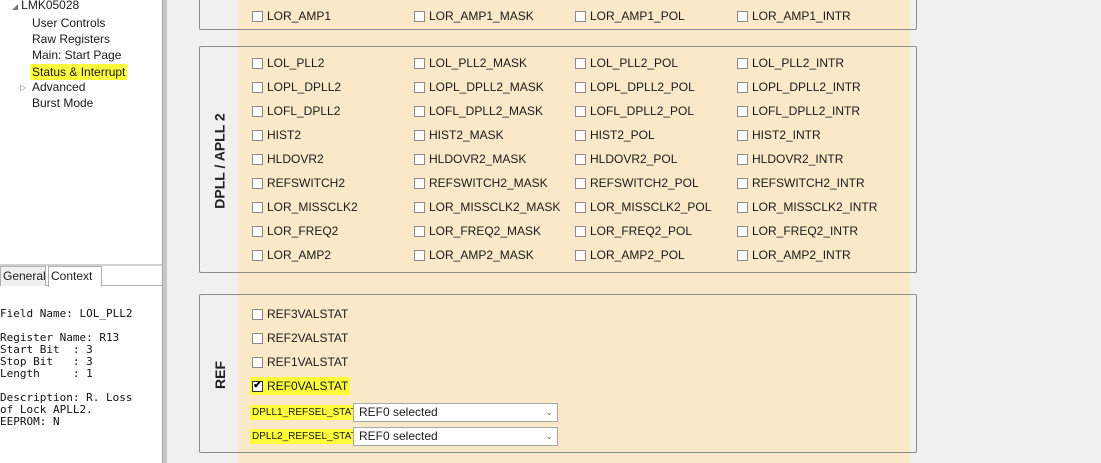  I want to click on checkbox-lor-freq2-pol: LOR_FREQ2_POL, so click(633, 231).